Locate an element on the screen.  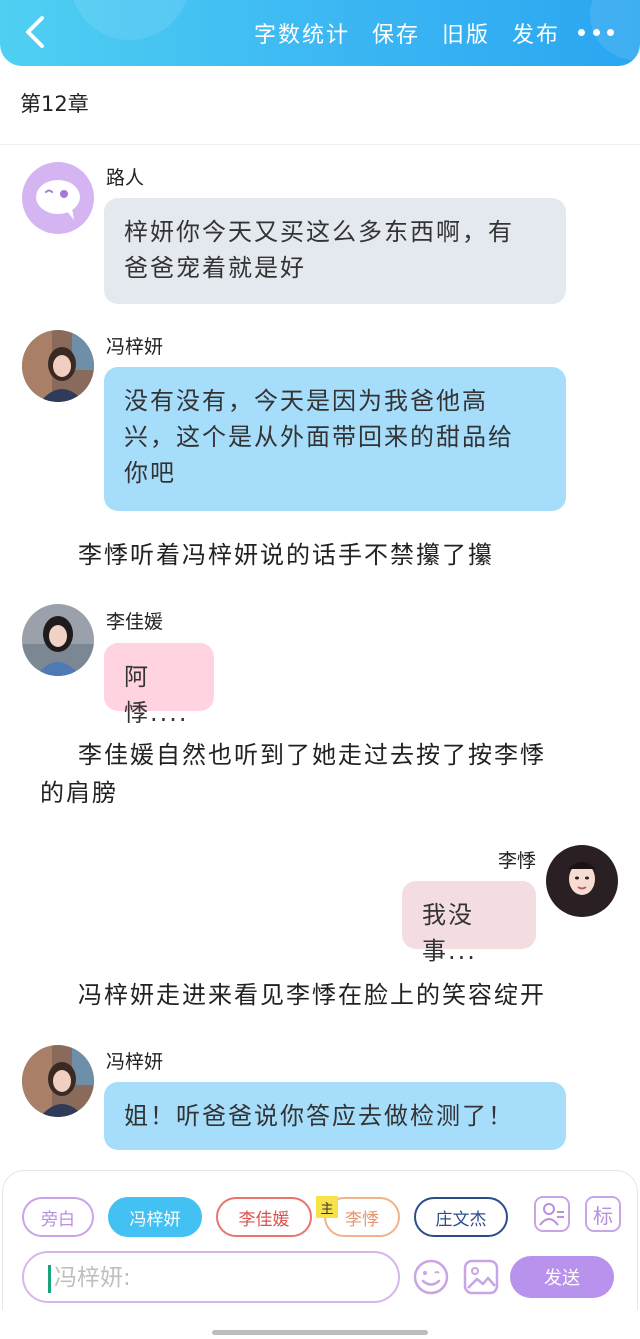
image-button is located at coordinates (481, 1277).